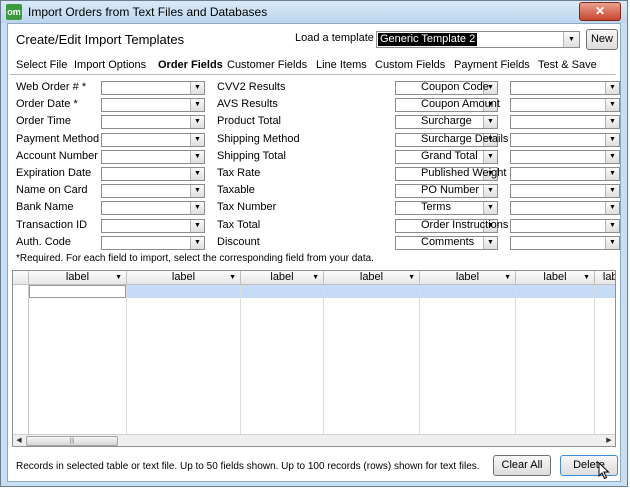 The width and height of the screenshot is (630, 489). Describe the element at coordinates (44, 241) in the screenshot. I see `field-label: Auth. Code` at that location.